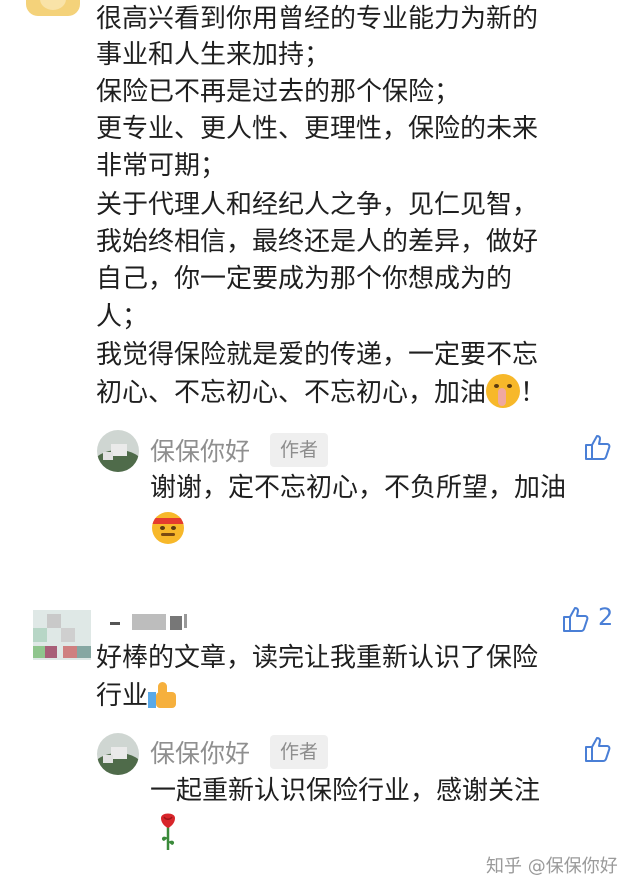  Describe the element at coordinates (161, 166) in the screenshot. I see `comment-line: 非常可期；` at that location.